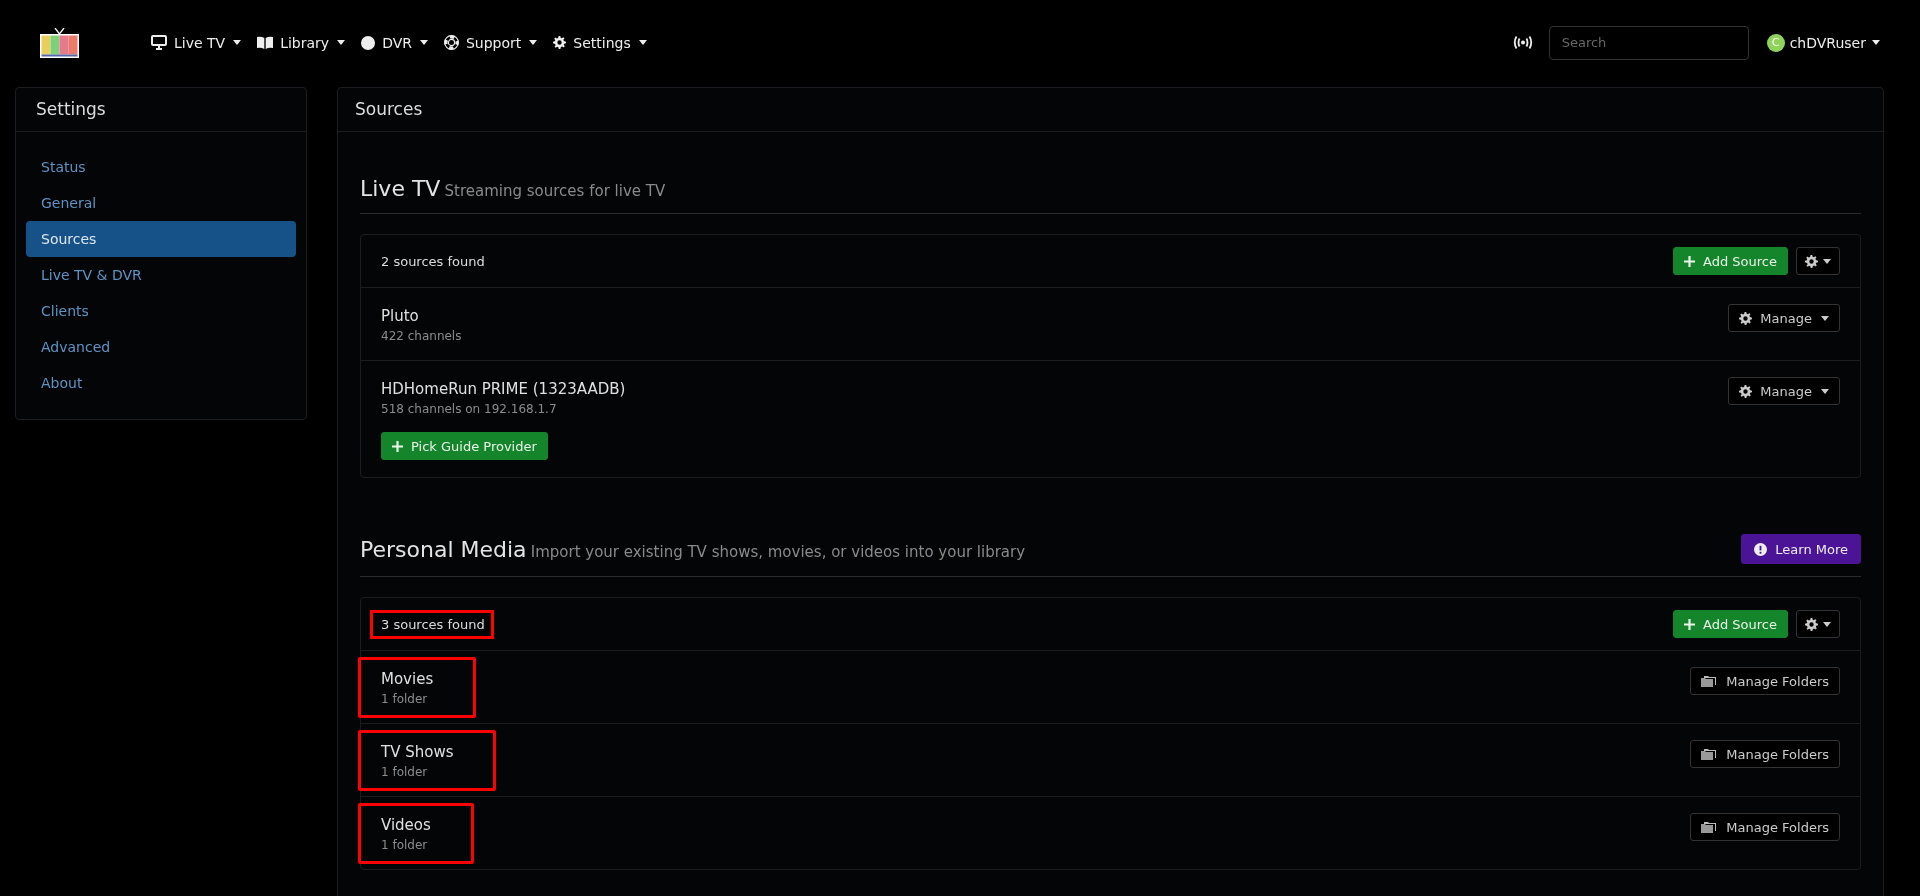  Describe the element at coordinates (417, 752) in the screenshot. I see `source-name: TV Shows` at that location.